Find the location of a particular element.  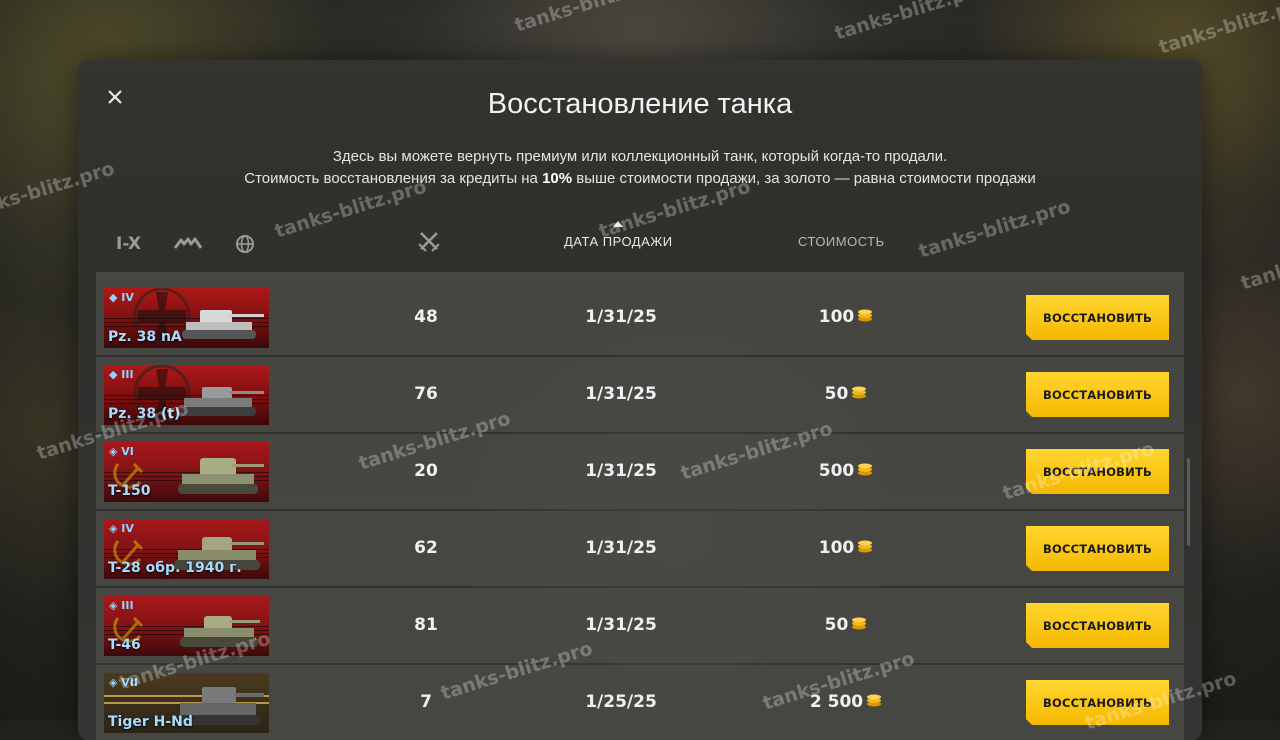

tank-card: ◈ VII Tiger H-Nd is located at coordinates (186, 703).